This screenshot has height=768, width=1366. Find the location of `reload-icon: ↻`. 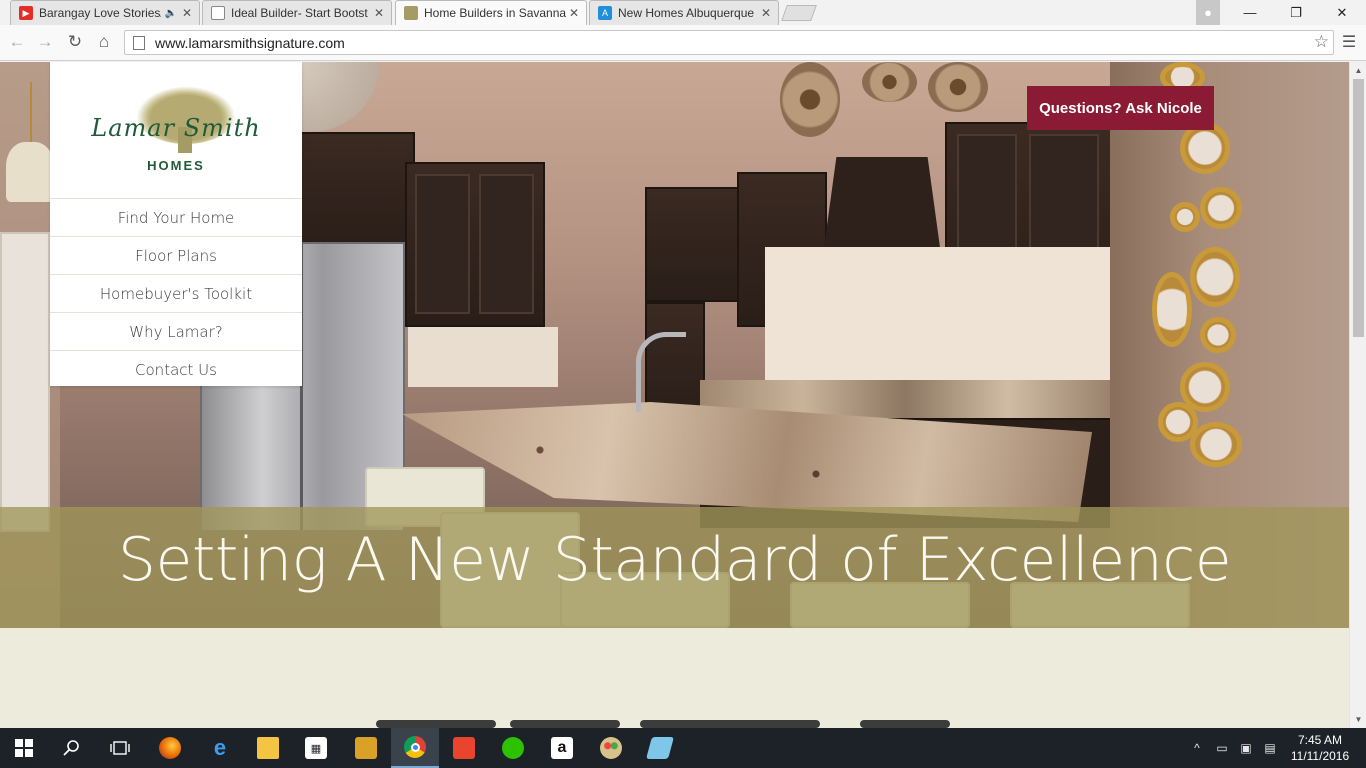

reload-icon: ↻ is located at coordinates (75, 42).